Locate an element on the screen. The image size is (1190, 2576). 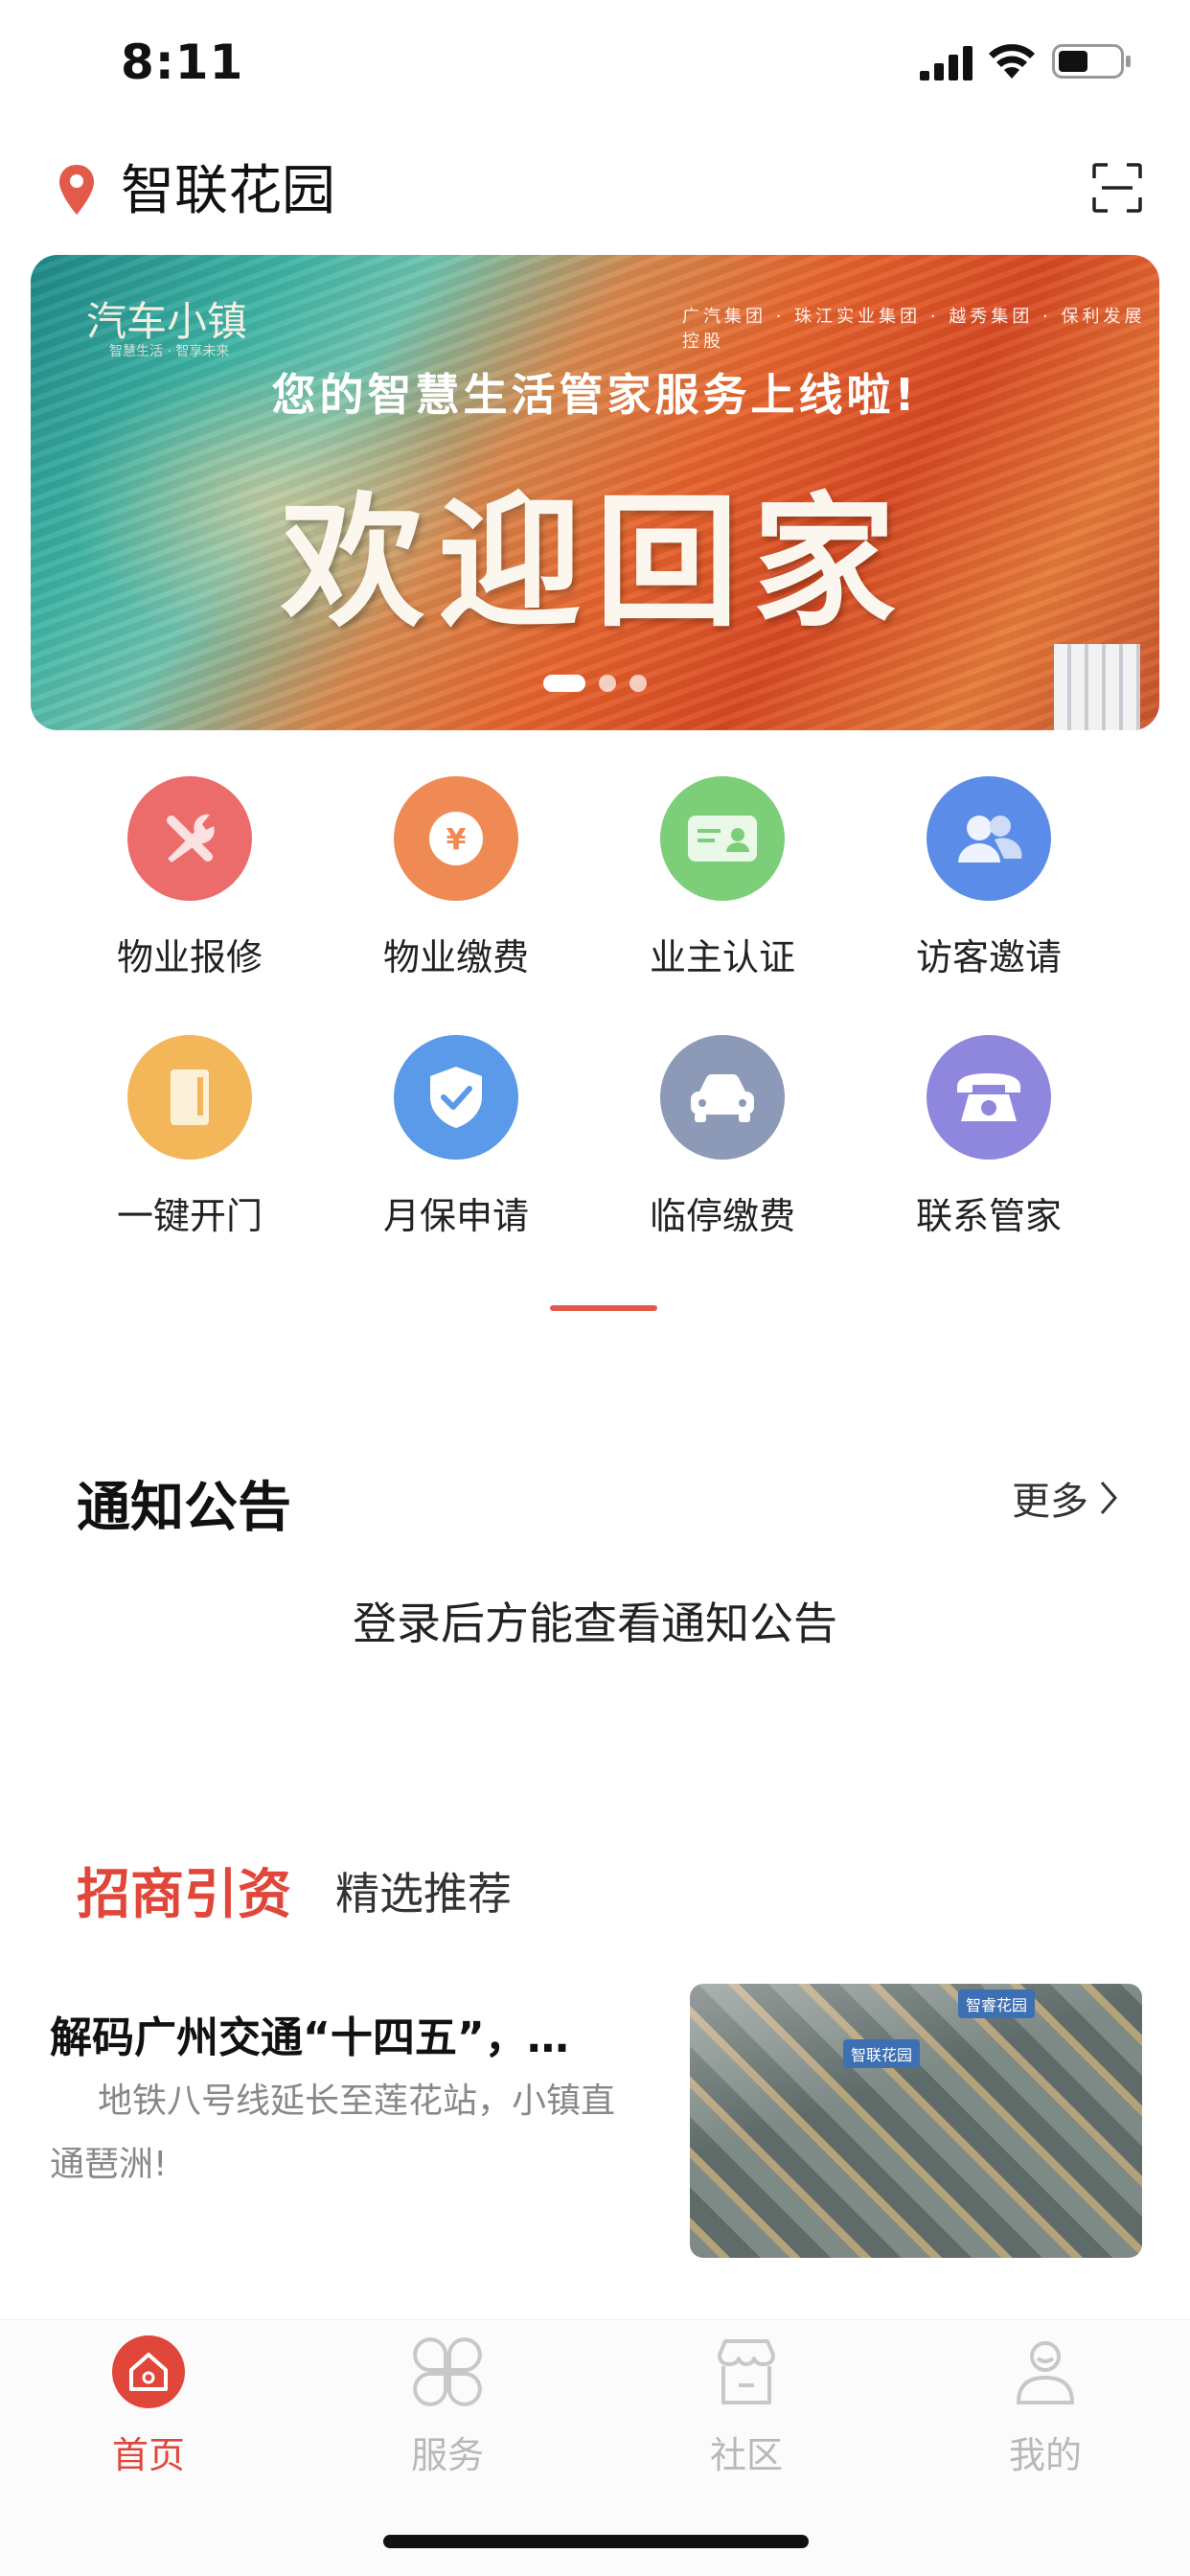
id-card-icon is located at coordinates (723, 839).